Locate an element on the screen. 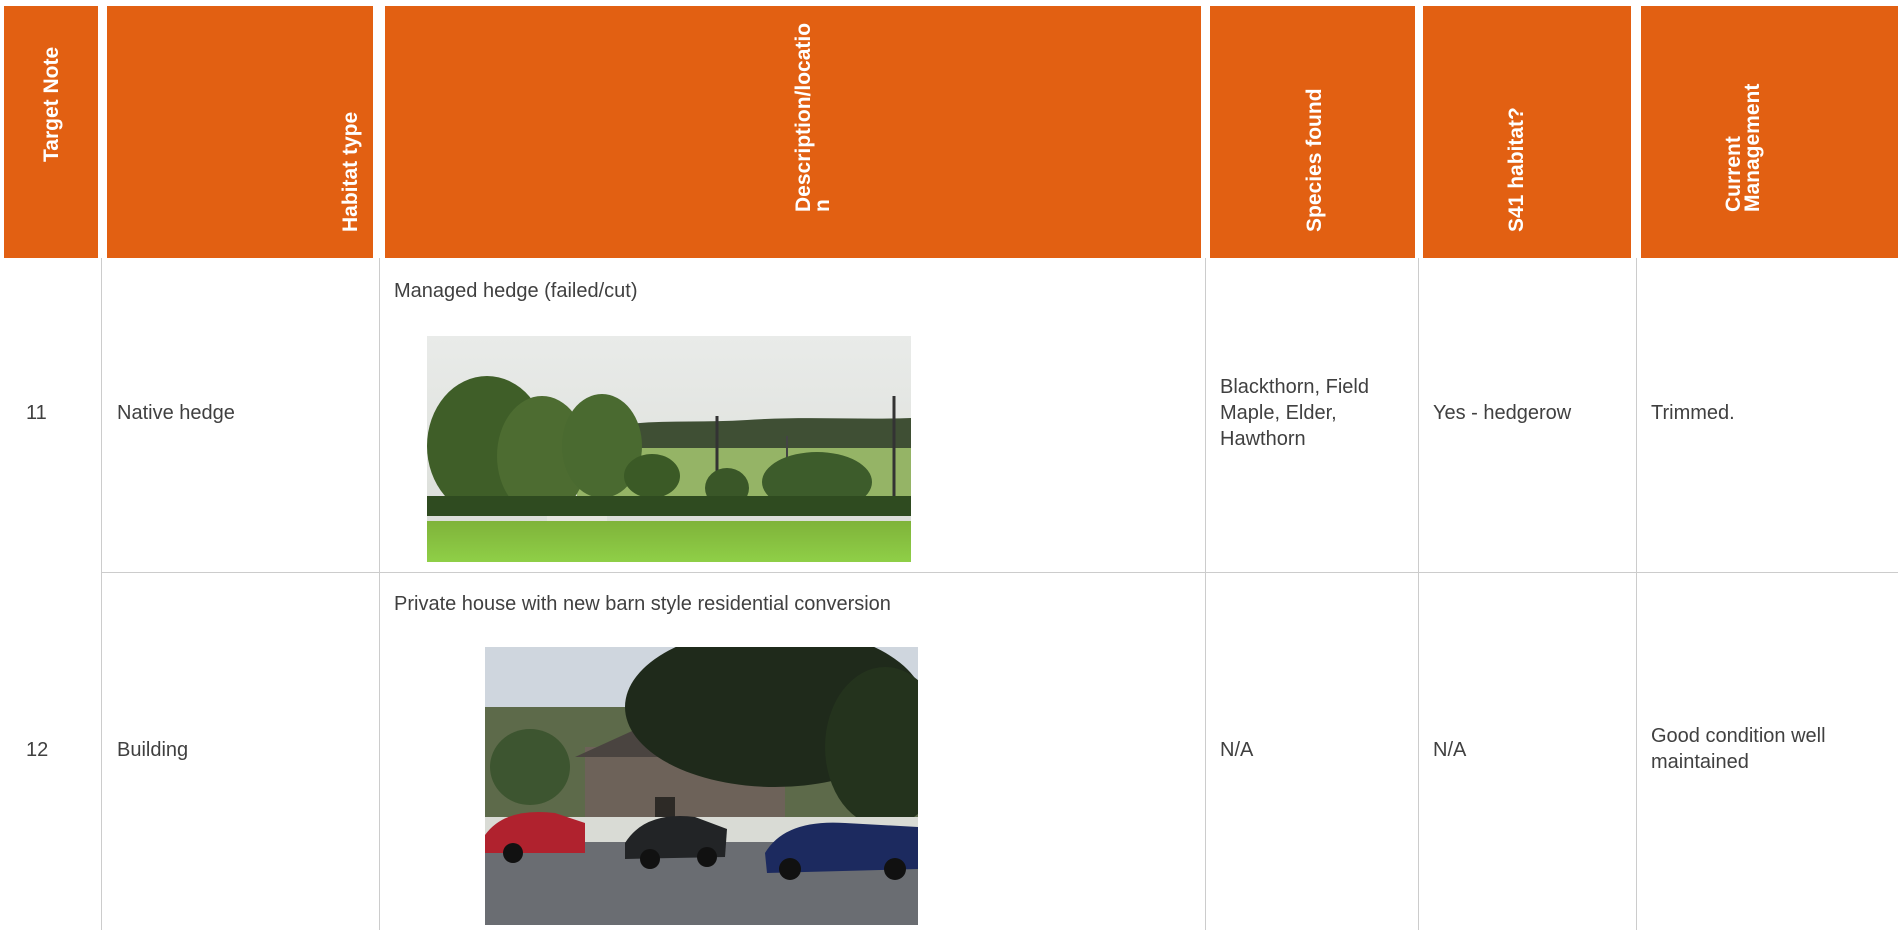 Image resolution: width=1898 pixels, height=930 pixels. species-found-cell: N/A is located at coordinates (1237, 750).